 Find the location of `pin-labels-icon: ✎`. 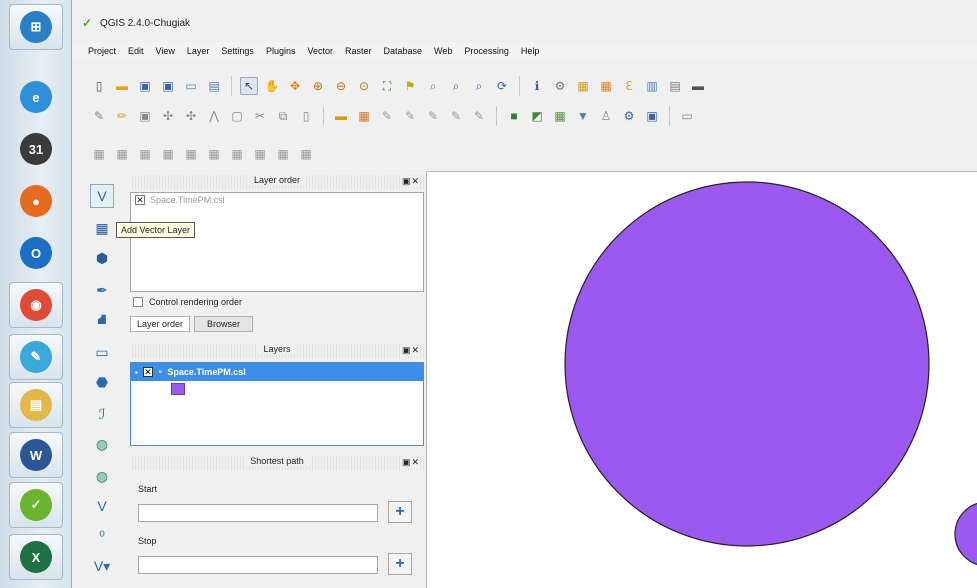

pin-labels-icon: ✎ is located at coordinates (387, 116).